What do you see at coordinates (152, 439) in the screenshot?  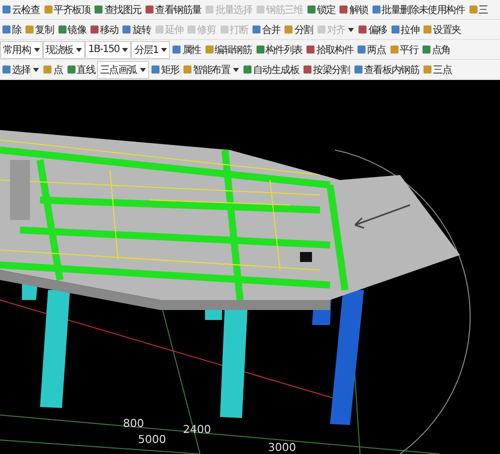 I see `dimension-label: 5000` at bounding box center [152, 439].